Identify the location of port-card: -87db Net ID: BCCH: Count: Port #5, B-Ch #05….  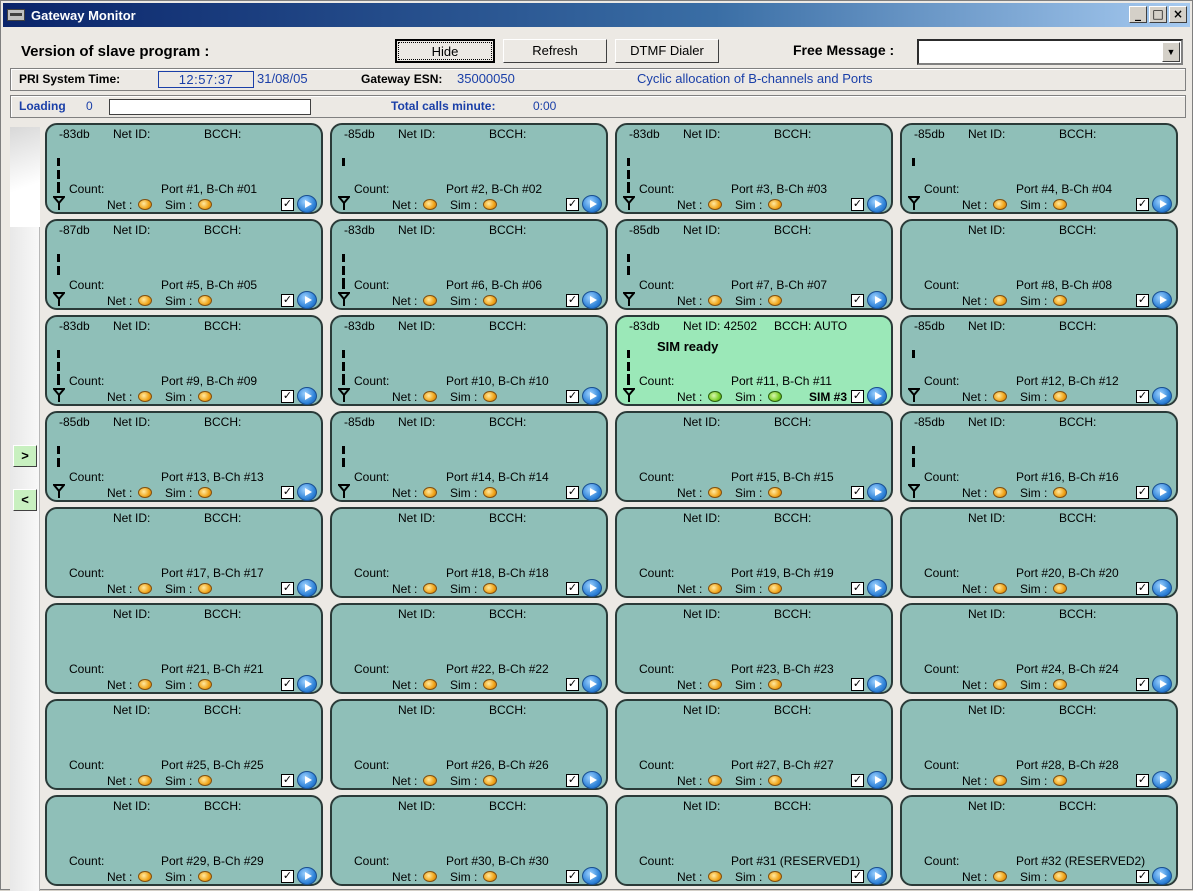
(184, 264).